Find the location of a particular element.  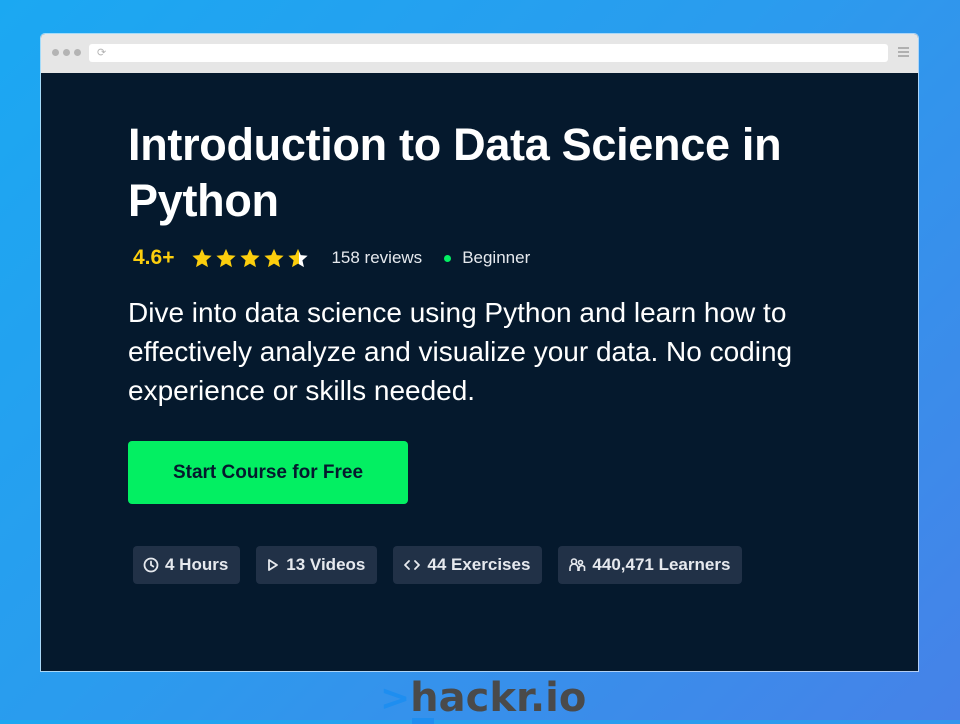

hackr-logo: > hackr.io is located at coordinates (483, 698).